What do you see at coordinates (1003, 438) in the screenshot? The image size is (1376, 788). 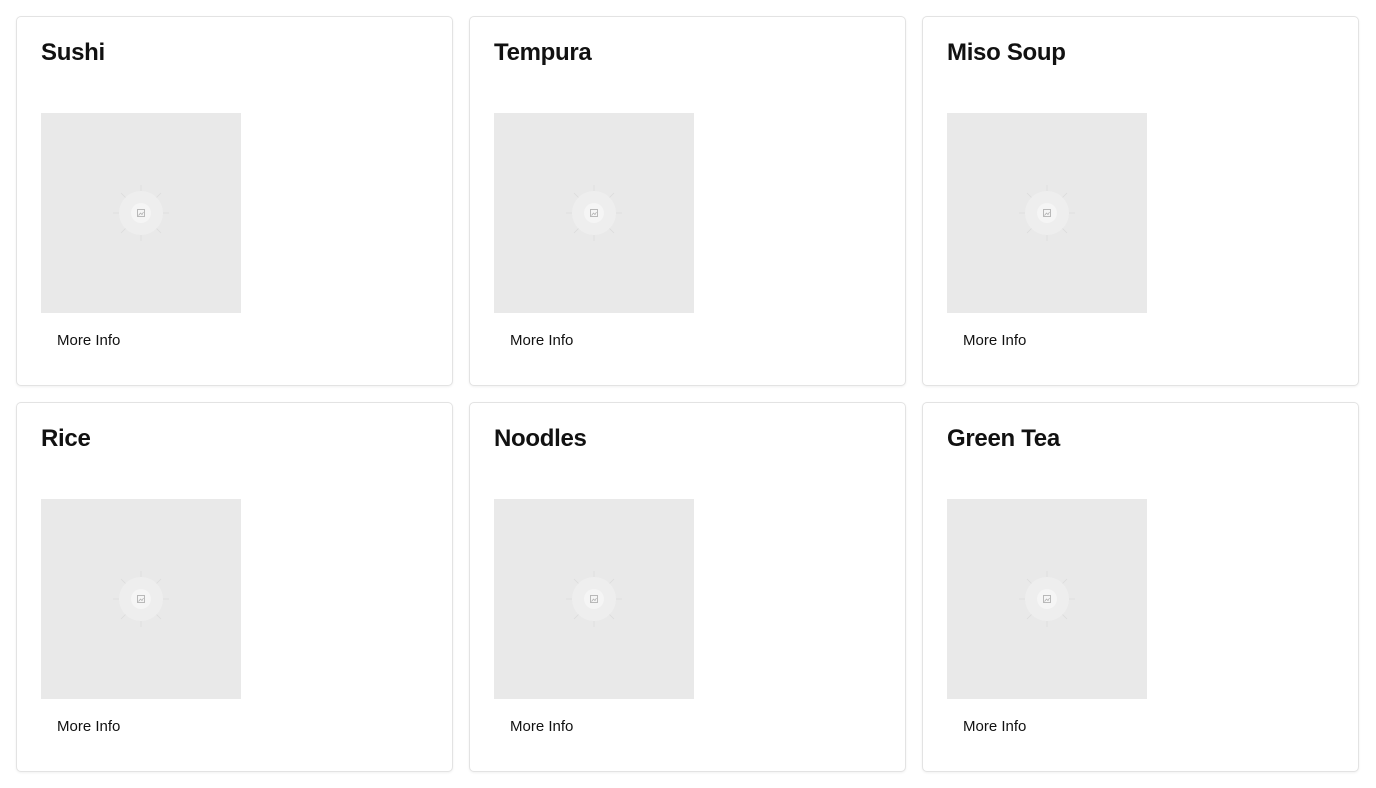 I see `card-title: Green Tea` at bounding box center [1003, 438].